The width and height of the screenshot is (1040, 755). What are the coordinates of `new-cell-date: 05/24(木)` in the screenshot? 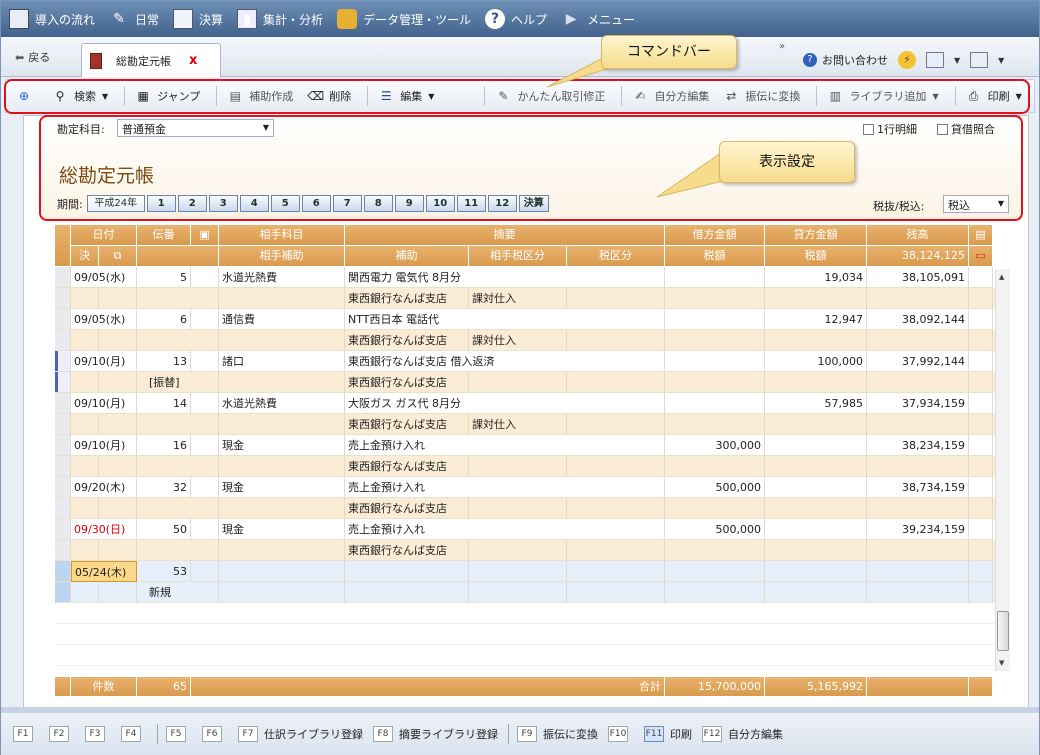 It's located at (104, 571).